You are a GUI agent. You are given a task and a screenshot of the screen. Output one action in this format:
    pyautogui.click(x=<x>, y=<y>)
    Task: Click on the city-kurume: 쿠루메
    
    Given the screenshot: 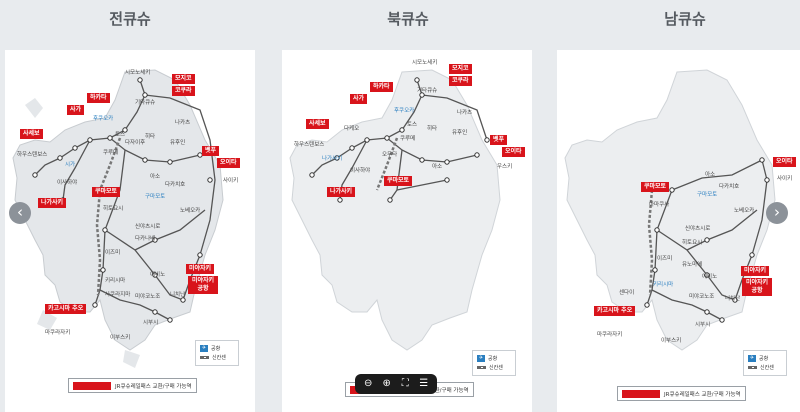 What is the action you would take?
    pyautogui.click(x=111, y=153)
    